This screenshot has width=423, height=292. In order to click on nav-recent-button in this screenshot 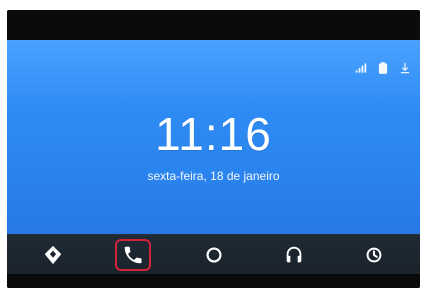, I will do `click(374, 255)`.